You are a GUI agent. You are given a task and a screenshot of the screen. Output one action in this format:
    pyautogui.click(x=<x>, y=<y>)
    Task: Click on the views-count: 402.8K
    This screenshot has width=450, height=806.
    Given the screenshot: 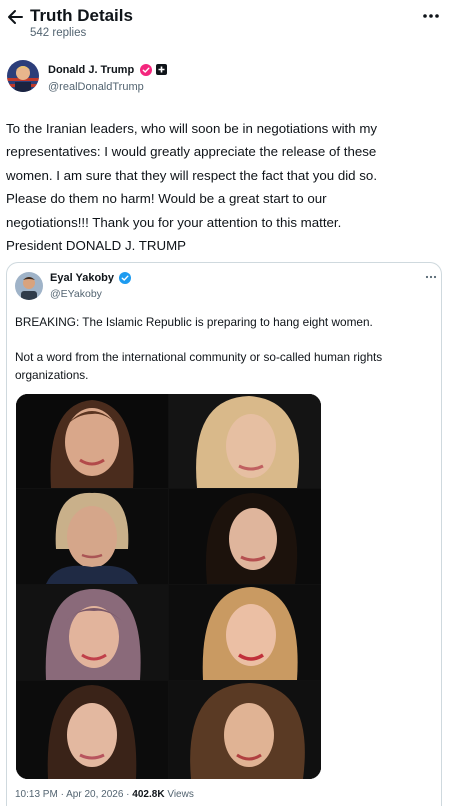 What is the action you would take?
    pyautogui.click(x=148, y=794)
    